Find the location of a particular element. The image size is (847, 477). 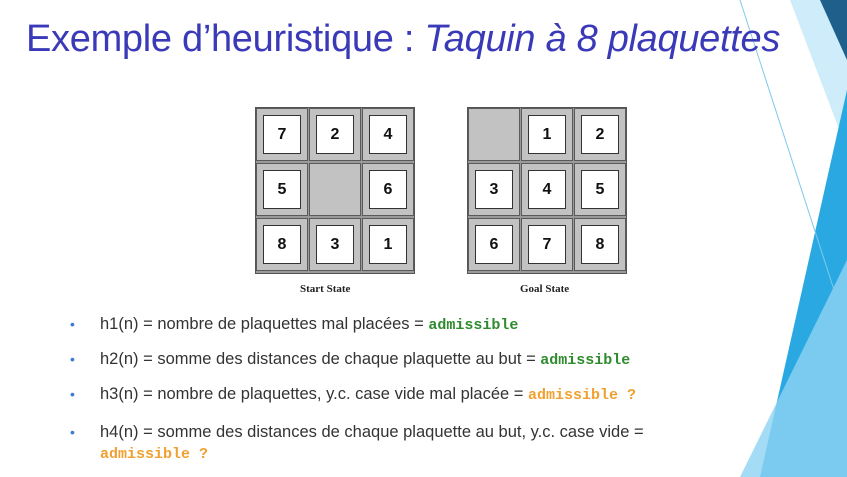

goal-cell: 3 is located at coordinates (494, 189).